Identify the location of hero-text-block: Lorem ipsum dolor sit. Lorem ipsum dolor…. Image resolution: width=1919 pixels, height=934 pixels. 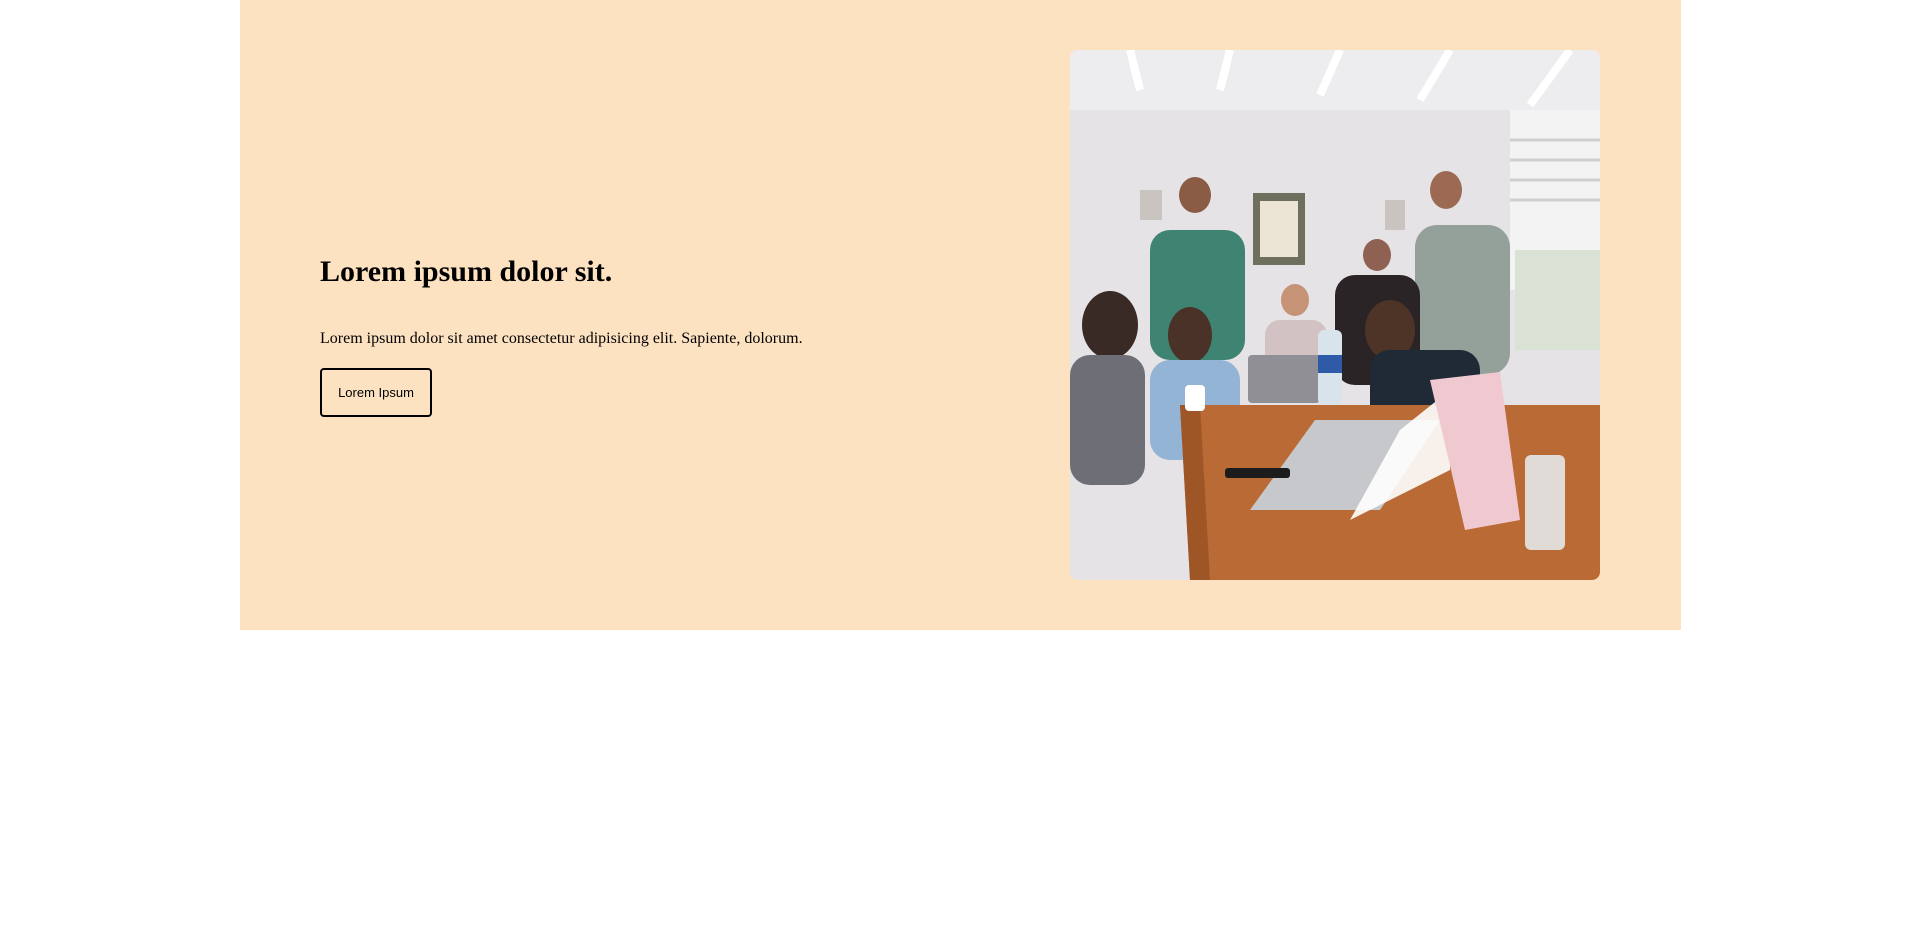
(620, 334).